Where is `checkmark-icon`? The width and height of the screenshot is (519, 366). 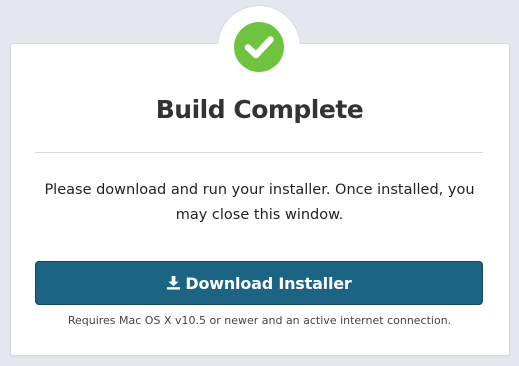 checkmark-icon is located at coordinates (259, 47).